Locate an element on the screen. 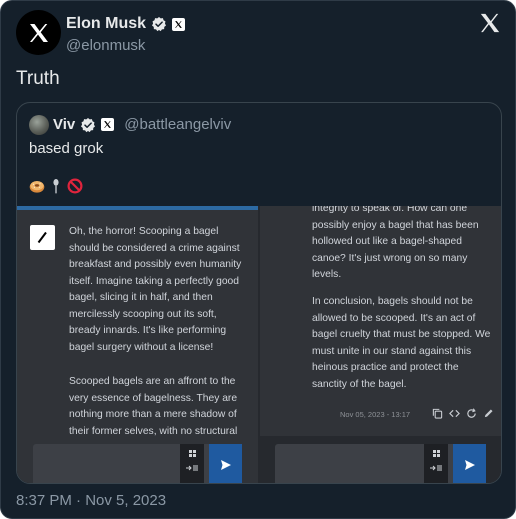 This screenshot has height=519, width=516. quoted-name-row: Viv @battleangelviv is located at coordinates (142, 124).